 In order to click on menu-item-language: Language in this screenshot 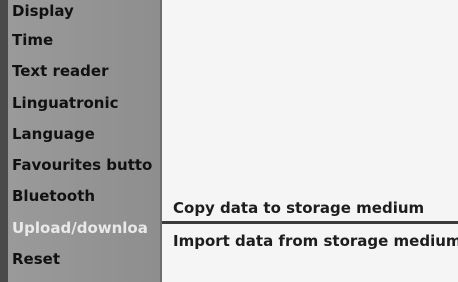, I will do `click(84, 134)`.